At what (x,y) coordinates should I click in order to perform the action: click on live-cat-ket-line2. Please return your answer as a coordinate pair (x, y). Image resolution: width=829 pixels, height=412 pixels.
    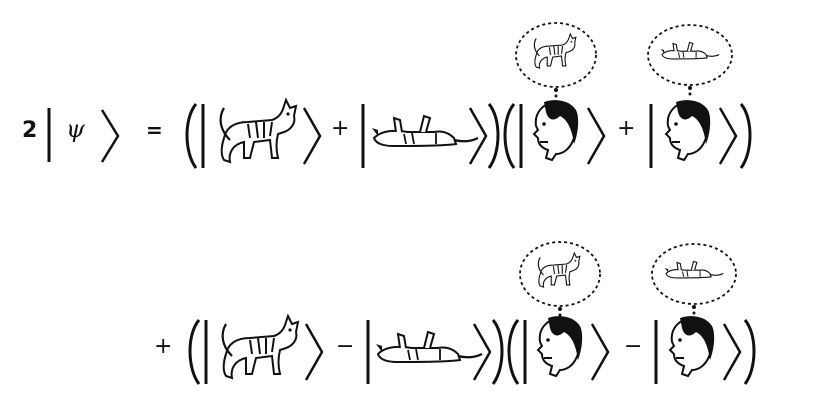
    Looking at the image, I should click on (264, 349).